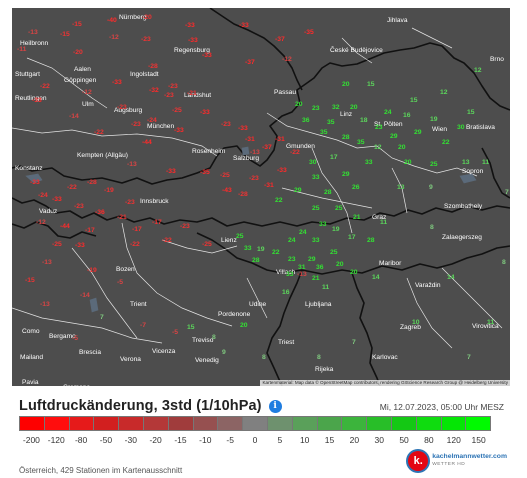  I want to click on station-value: 22, so click(446, 142).